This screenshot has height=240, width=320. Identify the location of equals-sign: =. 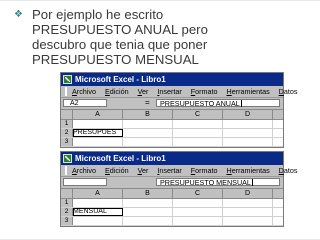
(147, 102).